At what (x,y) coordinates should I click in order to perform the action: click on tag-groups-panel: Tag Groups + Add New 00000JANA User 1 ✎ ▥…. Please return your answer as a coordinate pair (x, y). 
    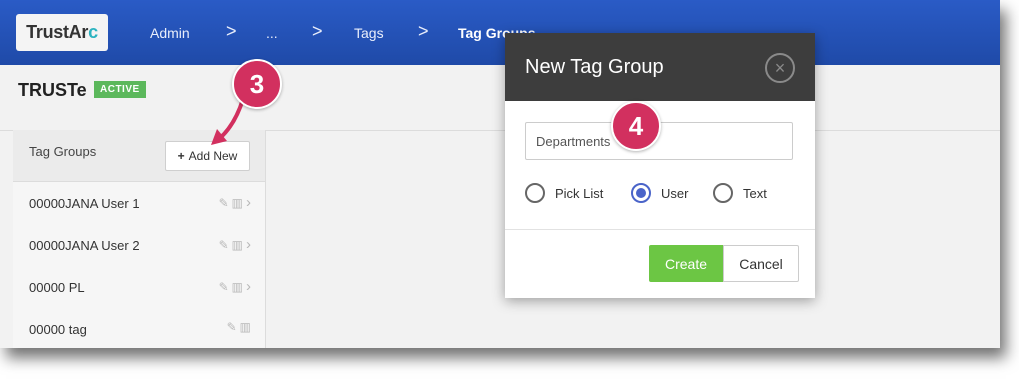
    Looking at the image, I should click on (139, 239).